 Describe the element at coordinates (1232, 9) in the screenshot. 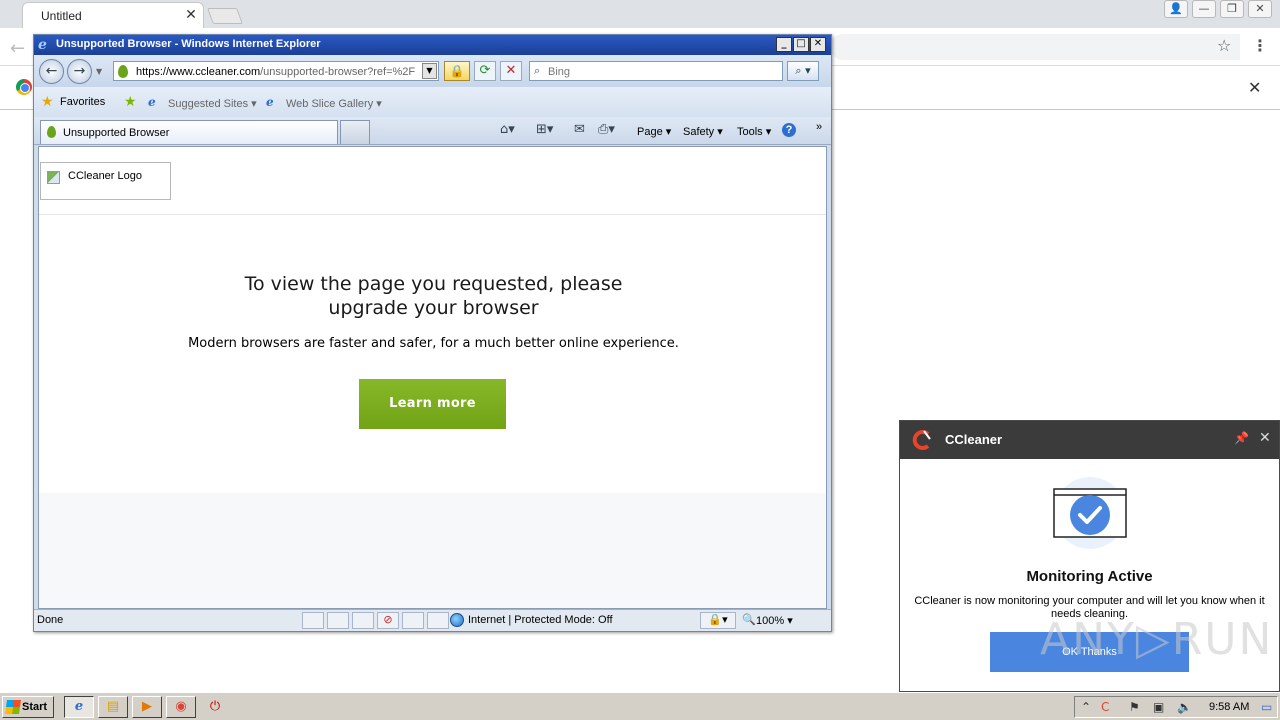

I see `chrome-restore-button: ❐` at that location.